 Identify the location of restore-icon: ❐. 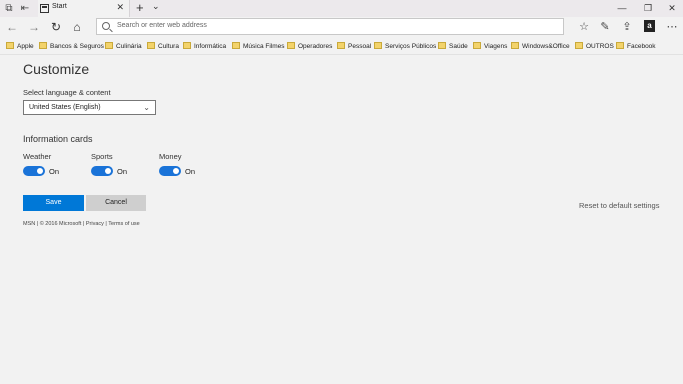
(648, 8).